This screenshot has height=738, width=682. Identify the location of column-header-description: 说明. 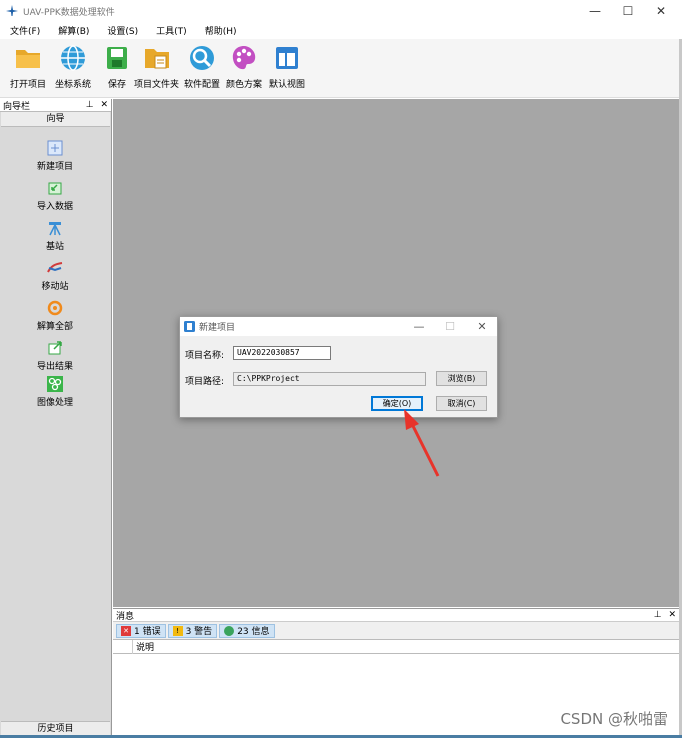
(143, 646).